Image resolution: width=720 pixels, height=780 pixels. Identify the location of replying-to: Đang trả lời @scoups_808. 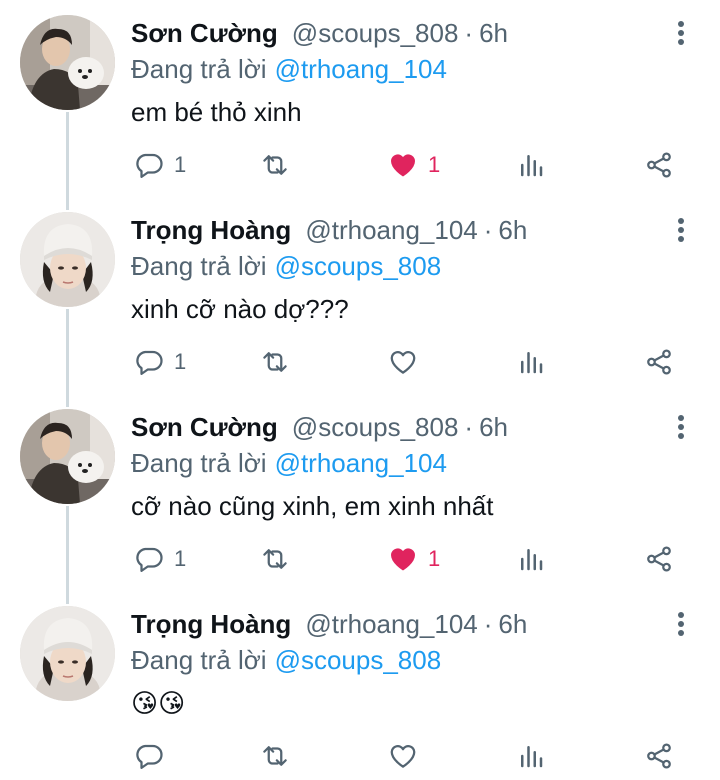
(286, 266).